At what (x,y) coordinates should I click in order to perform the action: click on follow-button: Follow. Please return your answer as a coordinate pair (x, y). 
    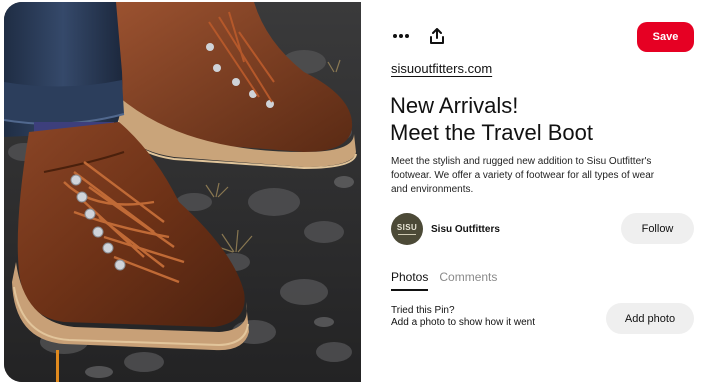
    Looking at the image, I should click on (657, 228).